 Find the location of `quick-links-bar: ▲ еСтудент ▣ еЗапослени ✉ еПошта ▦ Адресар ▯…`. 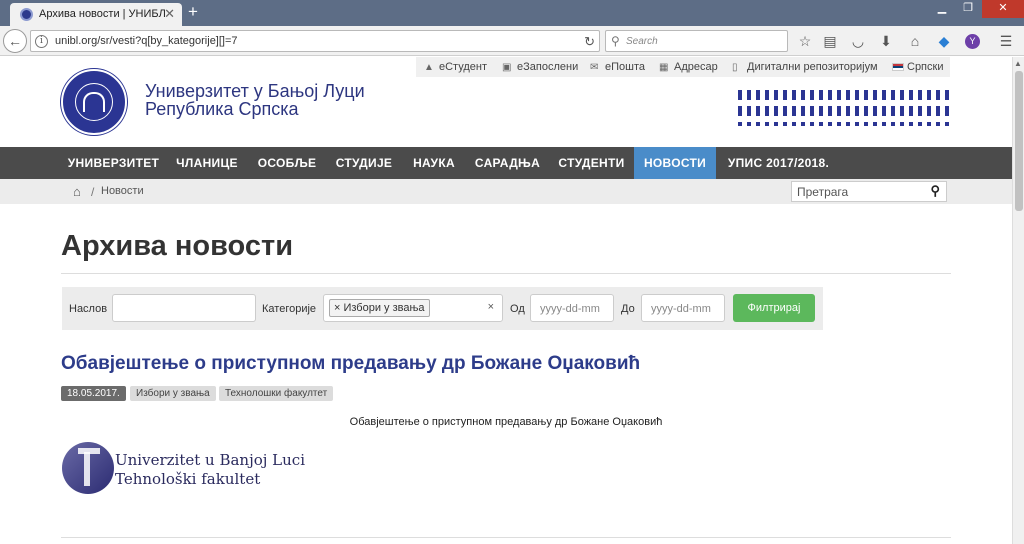

quick-links-bar: ▲ еСтудент ▣ еЗапослени ✉ еПошта ▦ Адресар ▯… is located at coordinates (683, 67).